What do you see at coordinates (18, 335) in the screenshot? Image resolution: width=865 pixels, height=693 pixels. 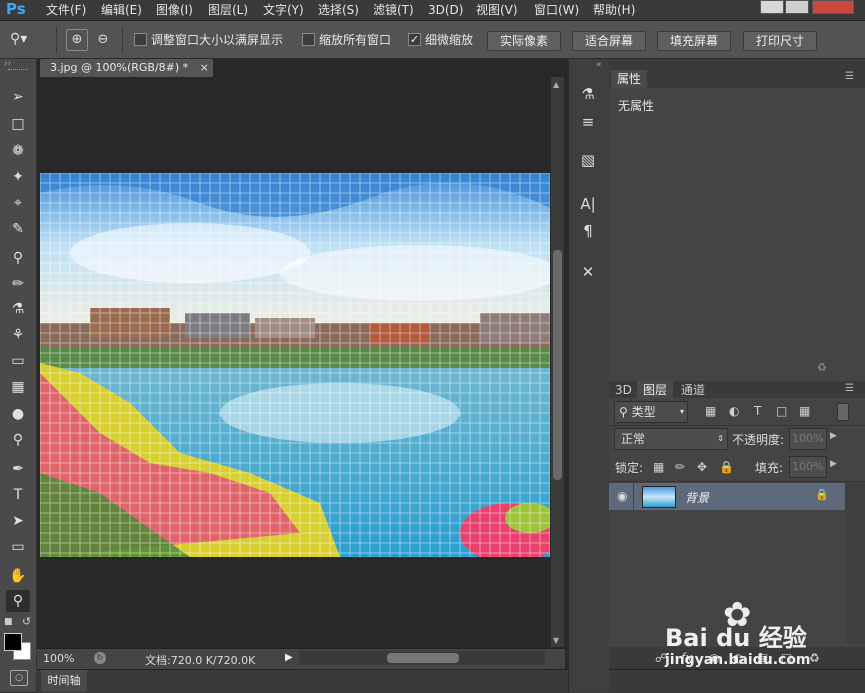 I see `history-brush-tool-icon: ⚘` at bounding box center [18, 335].